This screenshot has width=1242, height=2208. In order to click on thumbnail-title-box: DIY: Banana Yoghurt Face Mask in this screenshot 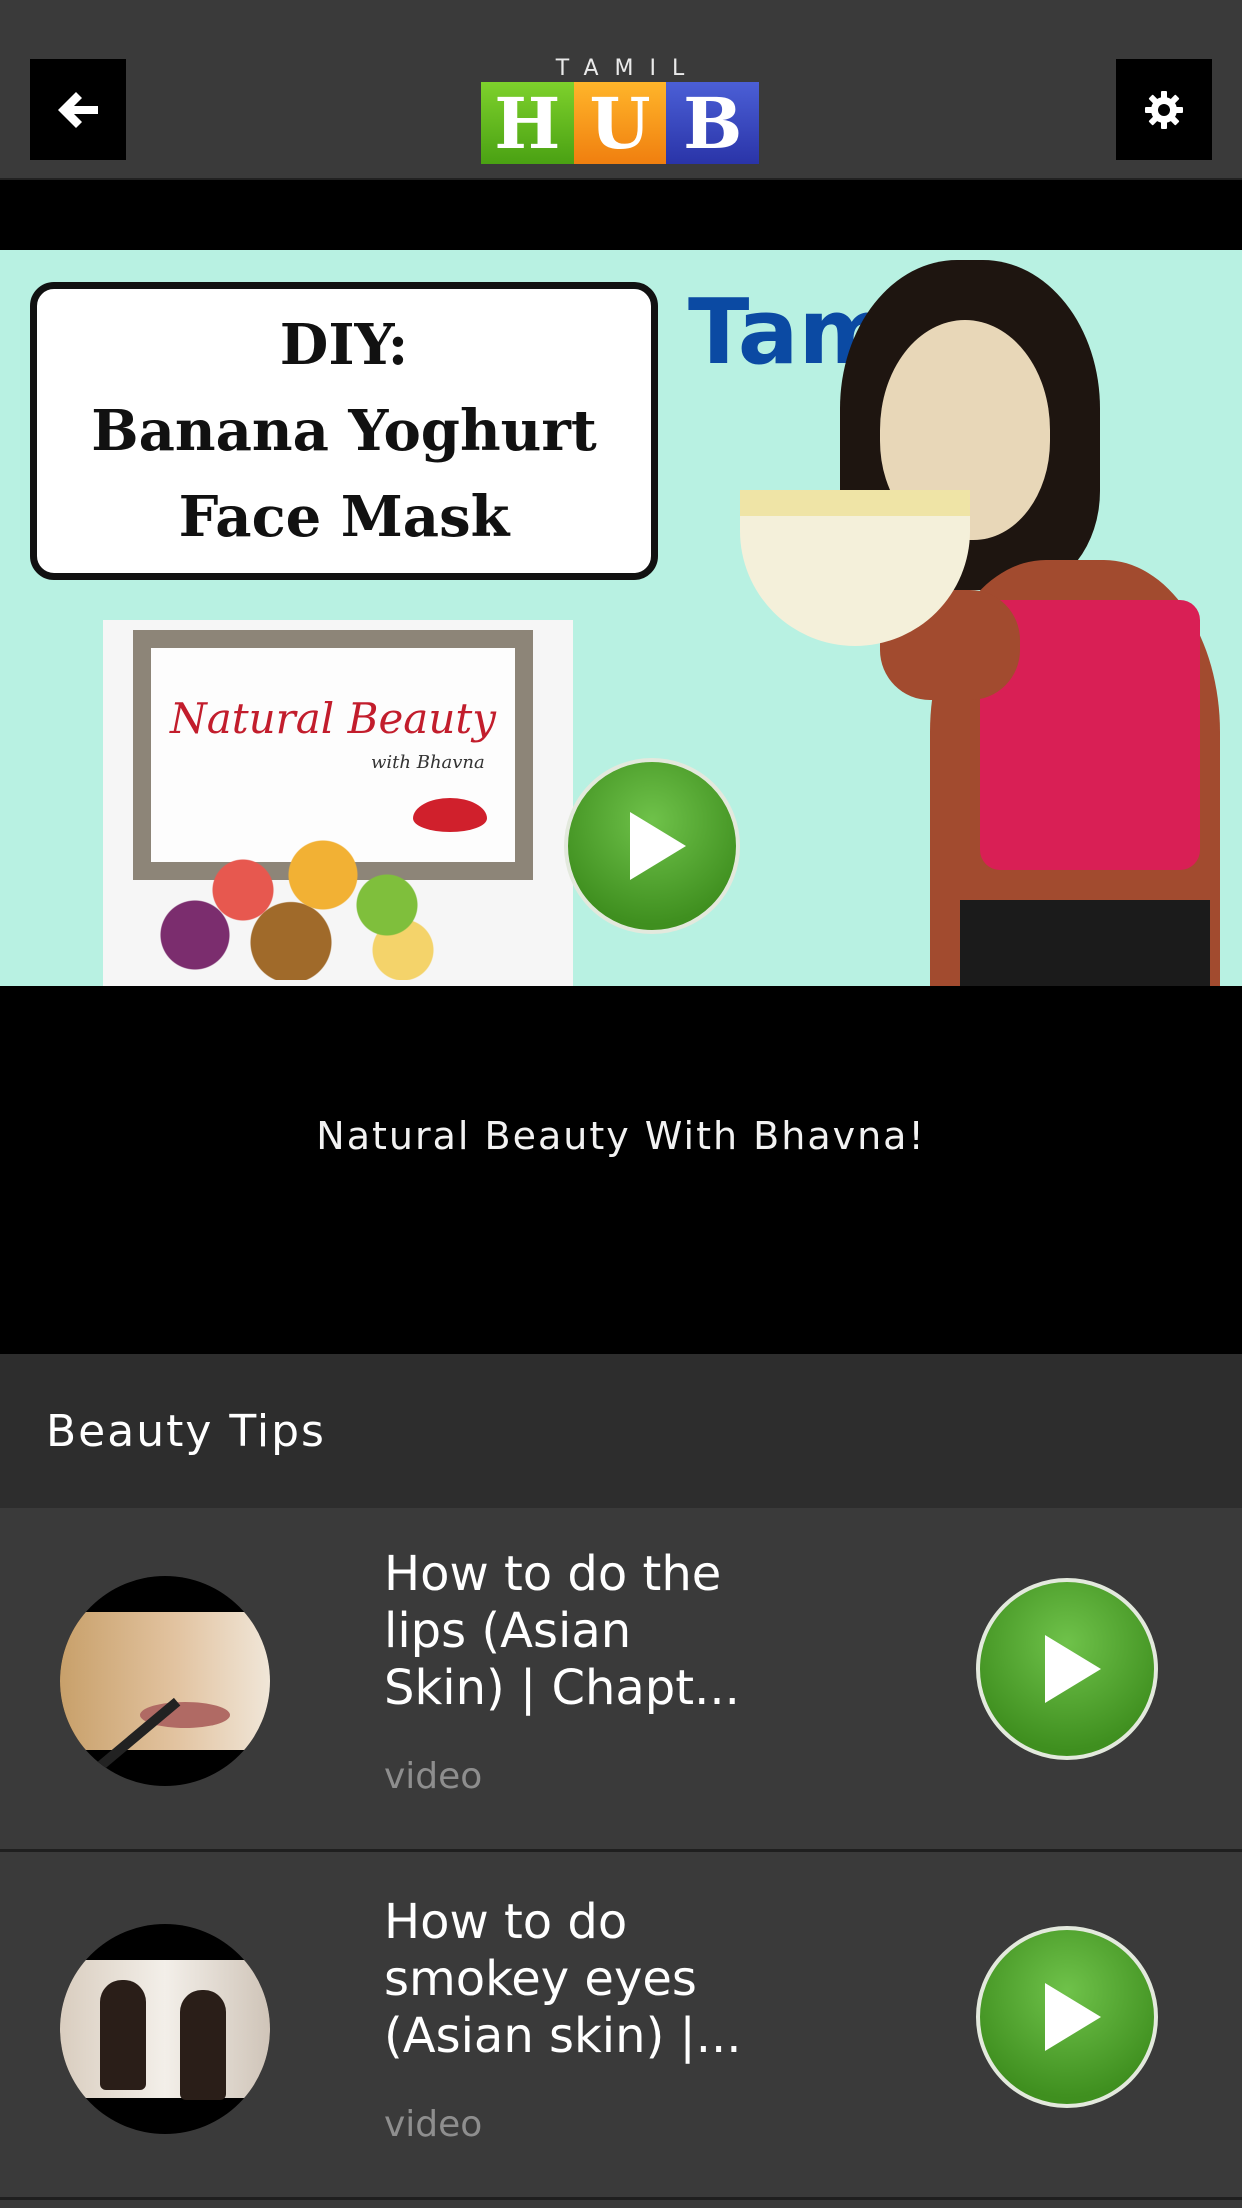, I will do `click(344, 431)`.